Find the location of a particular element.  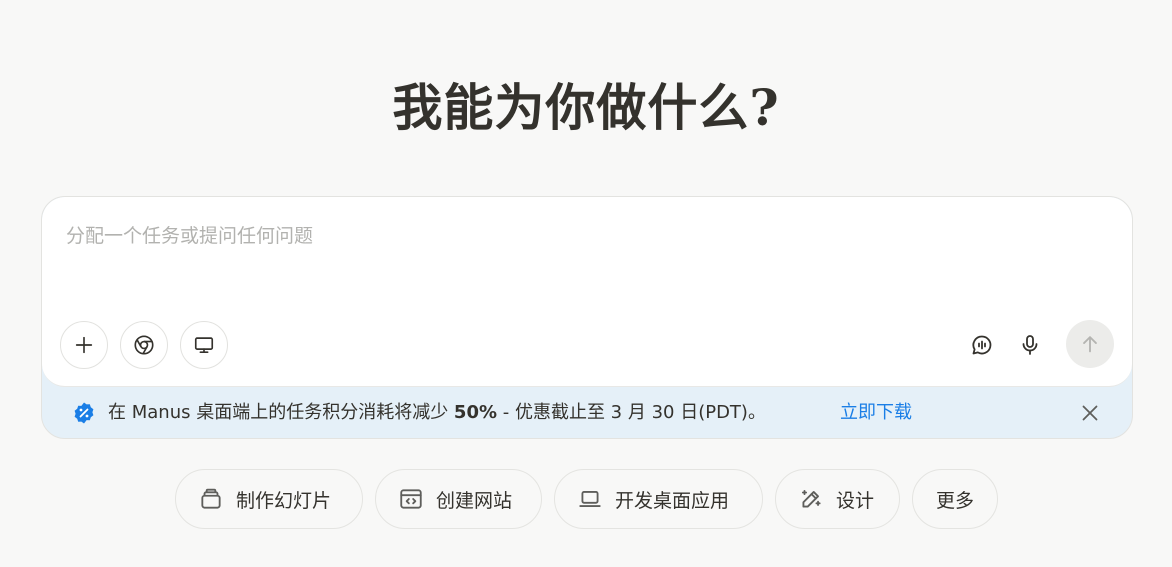

quick-action-label: 设计 is located at coordinates (855, 500).